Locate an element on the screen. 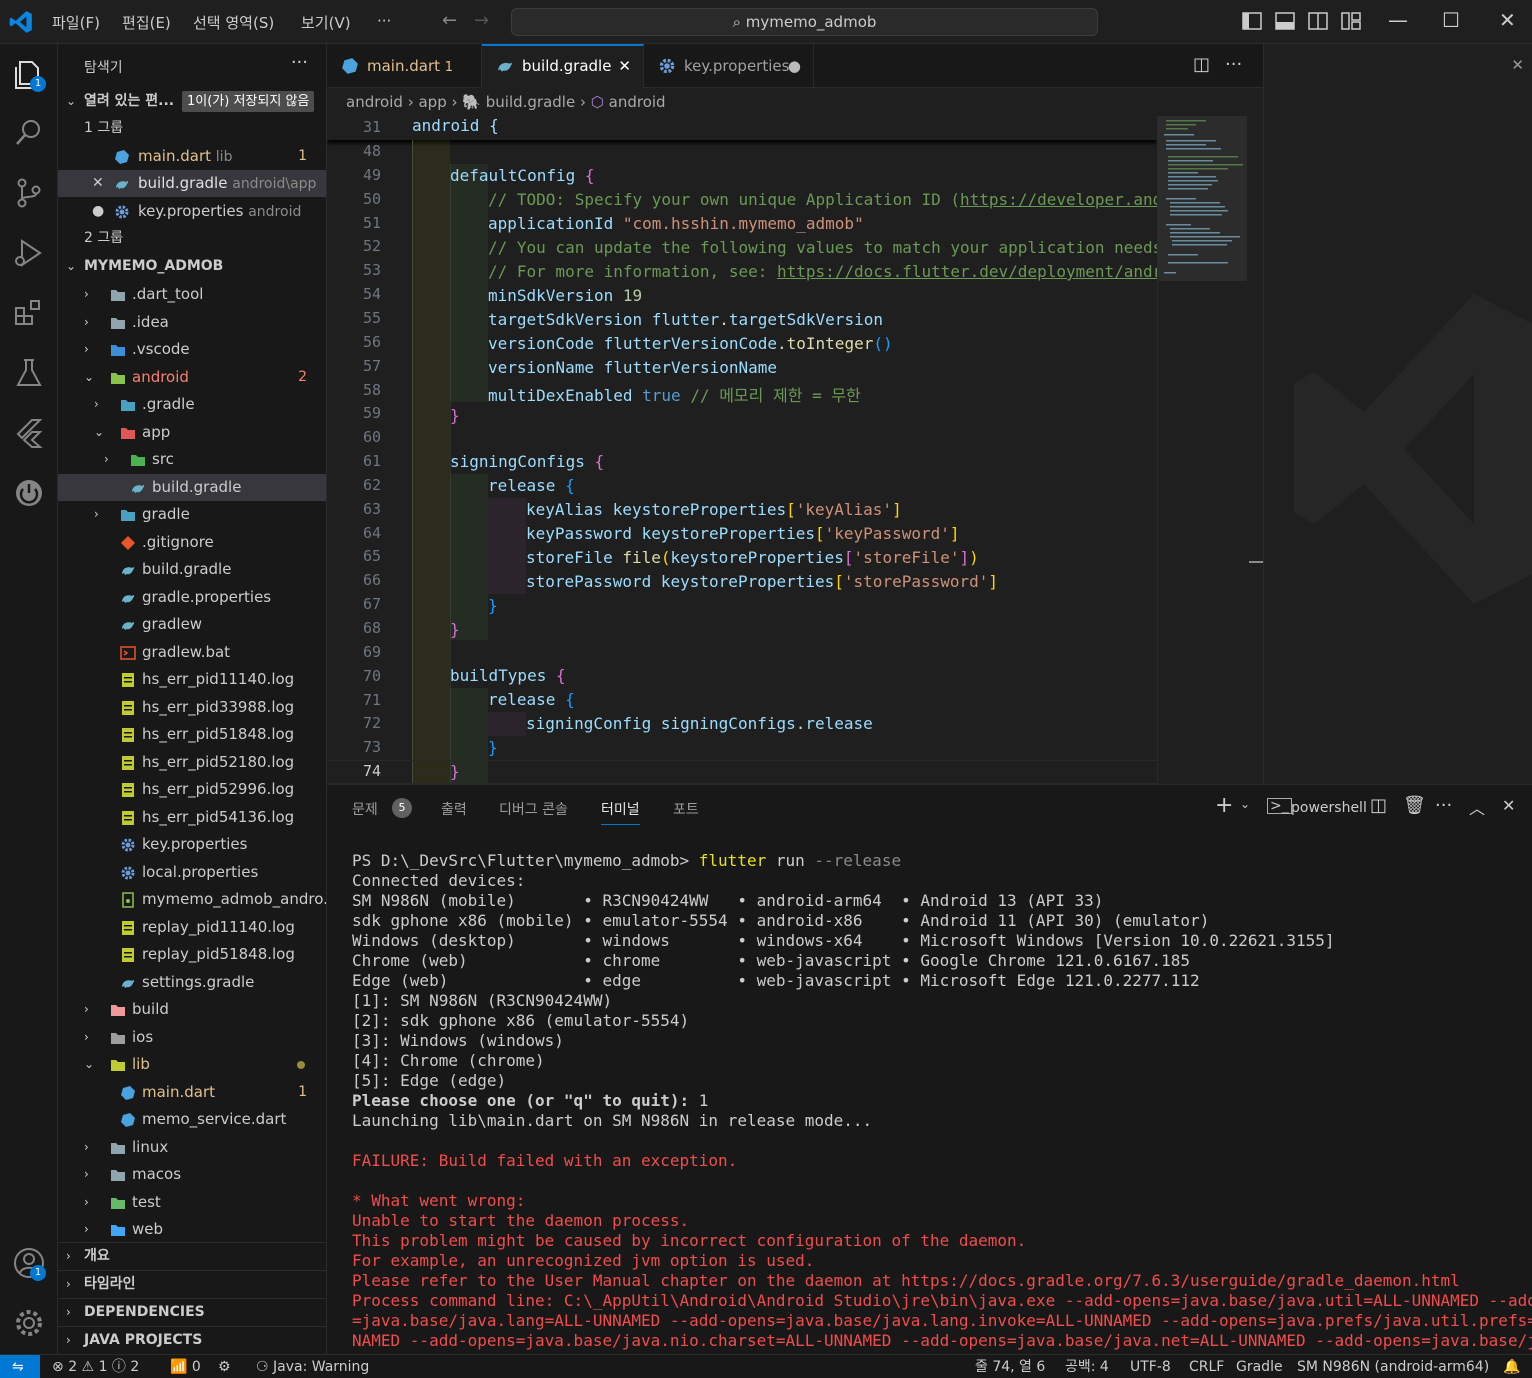  tree-item: › .idea is located at coordinates (192, 322).